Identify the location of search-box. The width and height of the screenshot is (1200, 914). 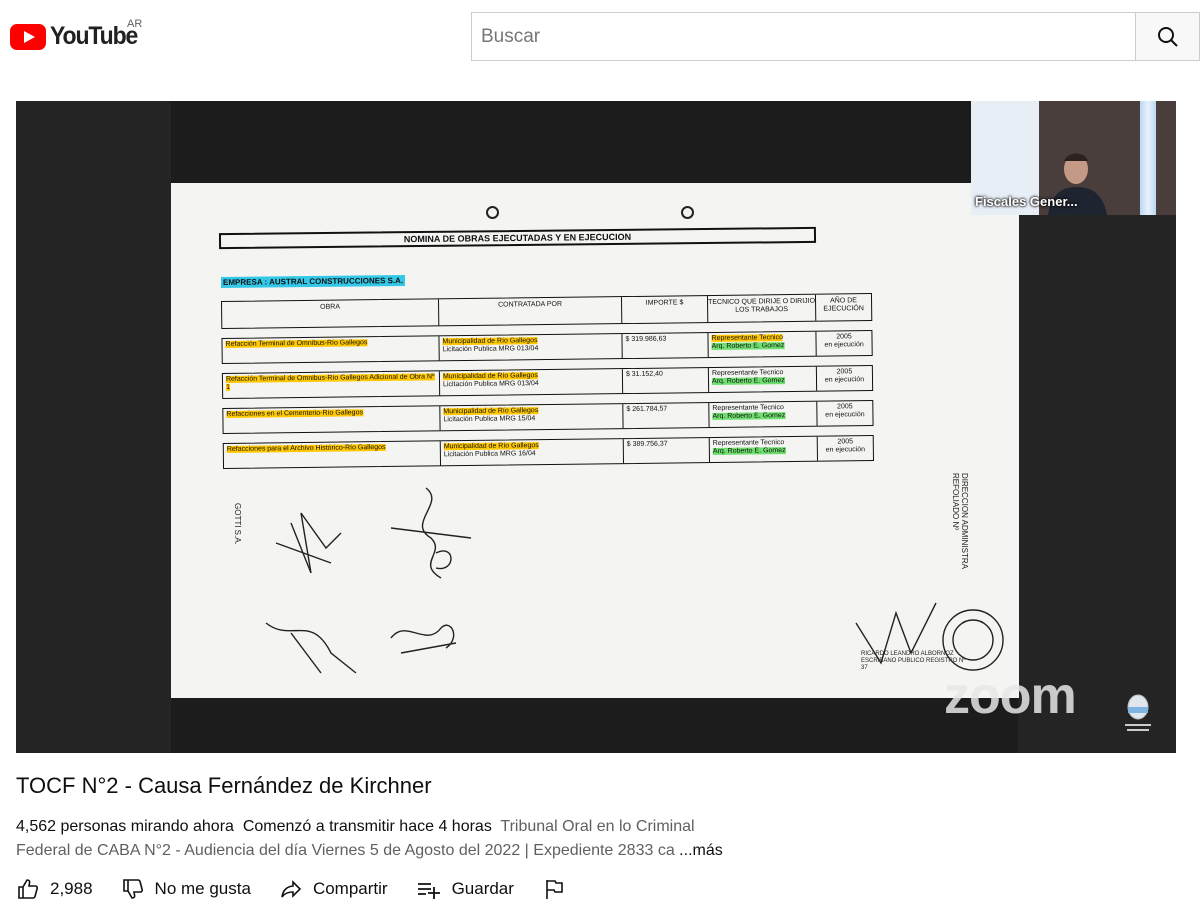
(803, 36).